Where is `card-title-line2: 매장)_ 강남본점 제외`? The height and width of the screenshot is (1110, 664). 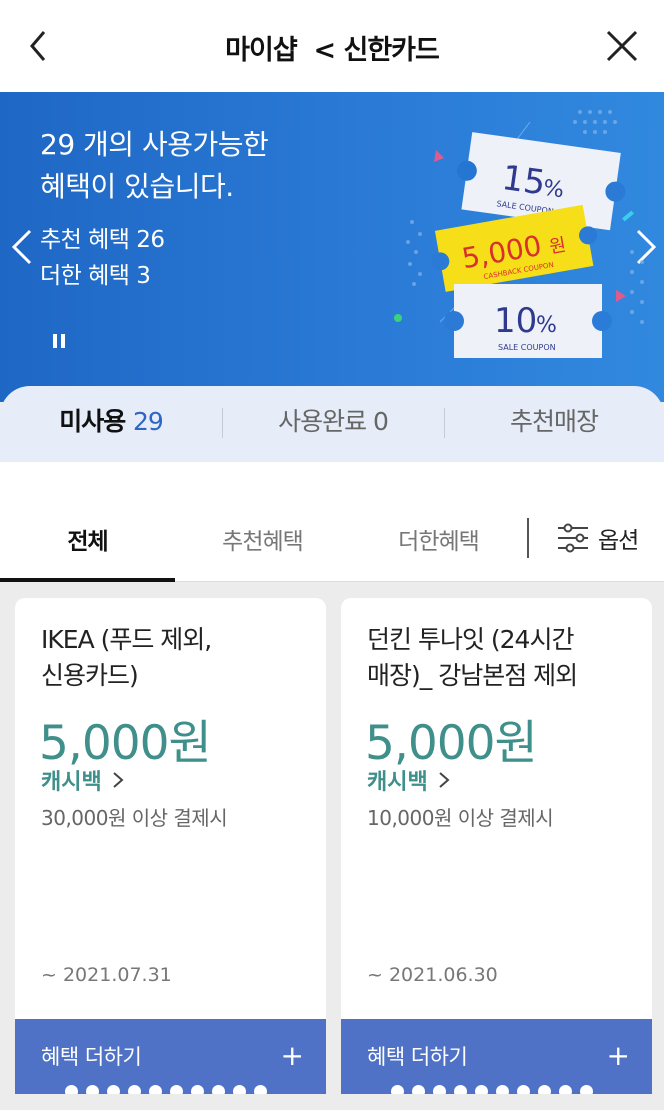
card-title-line2: 매장)_ 강남본점 제외 is located at coordinates (472, 675).